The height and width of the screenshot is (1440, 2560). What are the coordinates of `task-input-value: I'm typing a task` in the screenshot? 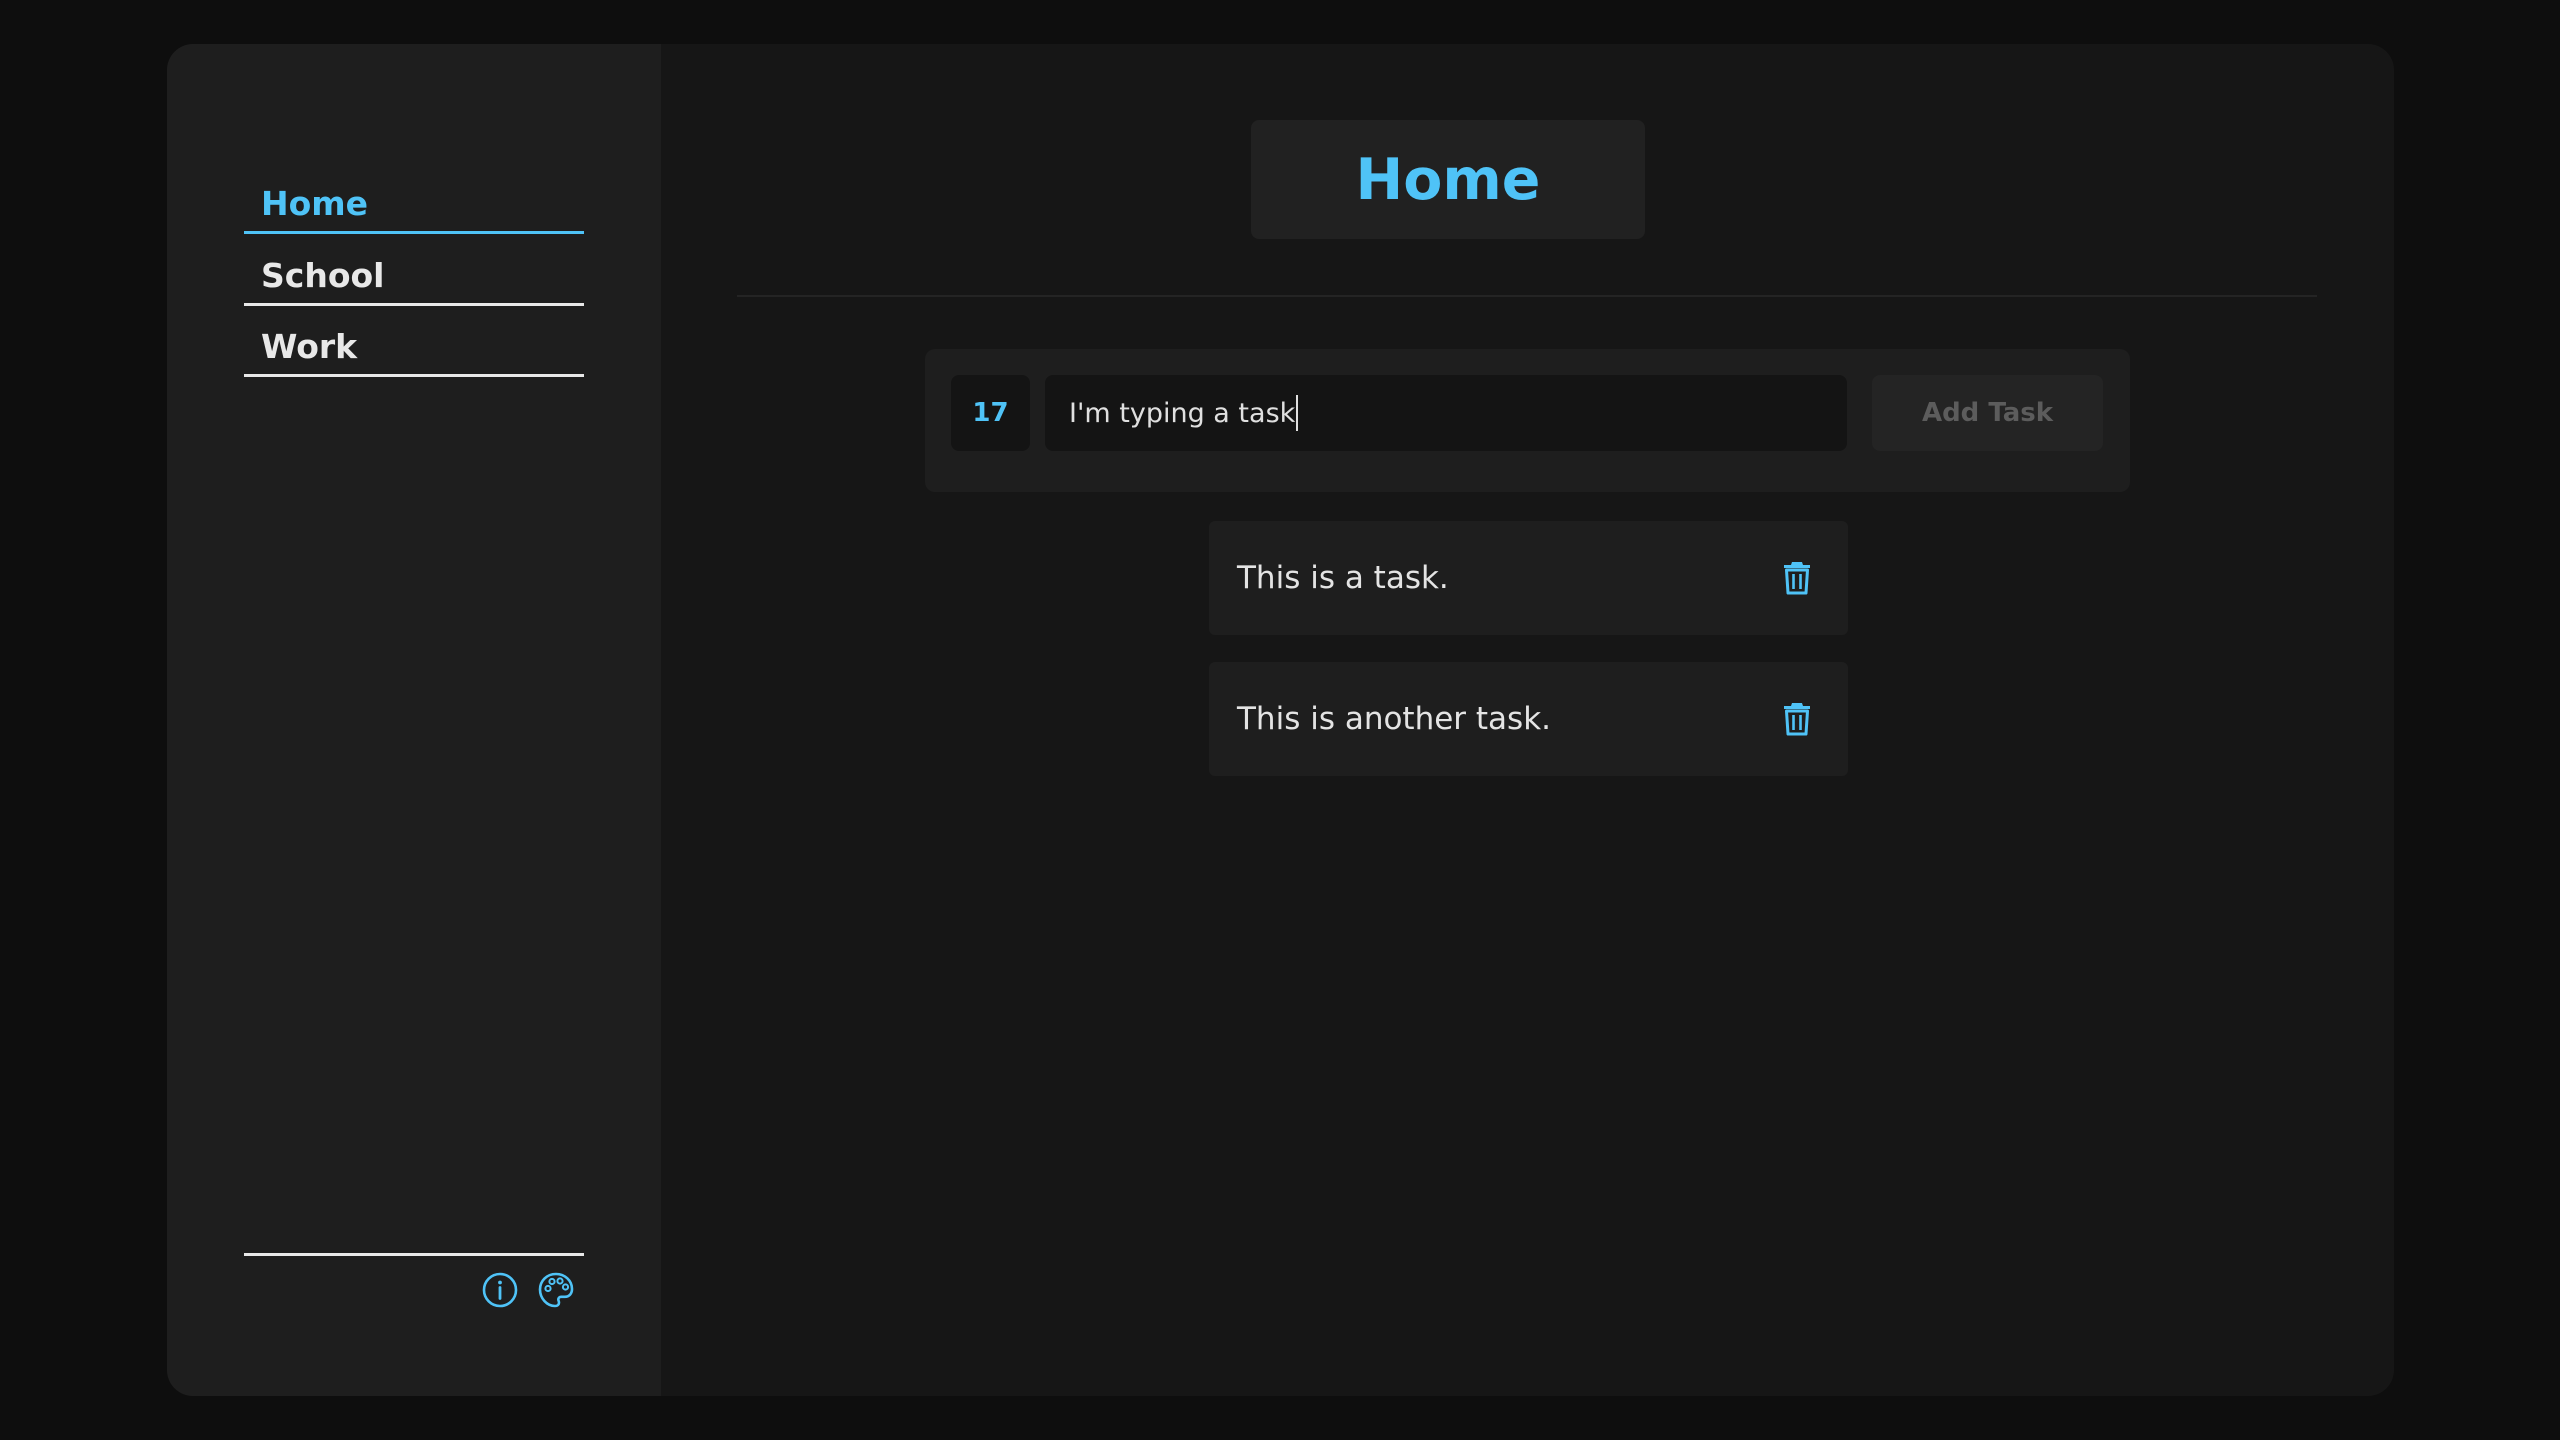 It's located at (1182, 413).